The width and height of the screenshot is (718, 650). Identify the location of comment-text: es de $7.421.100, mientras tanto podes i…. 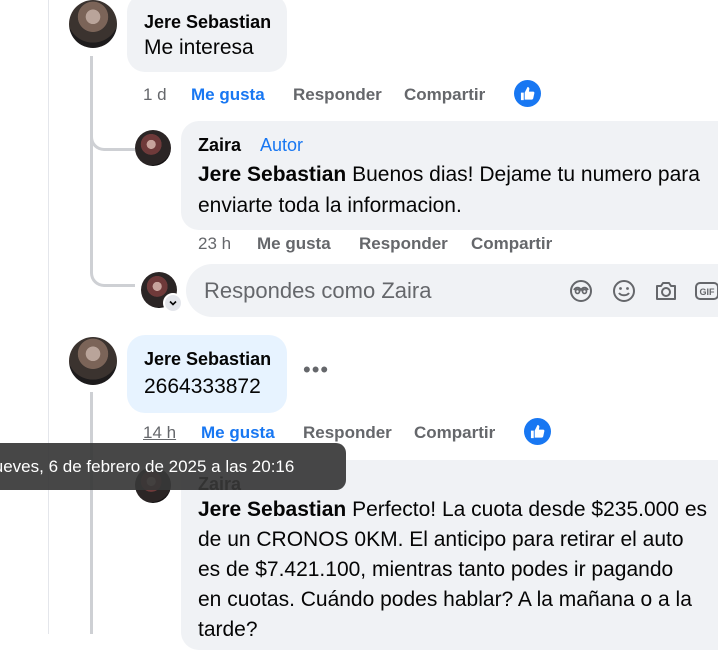
(436, 569).